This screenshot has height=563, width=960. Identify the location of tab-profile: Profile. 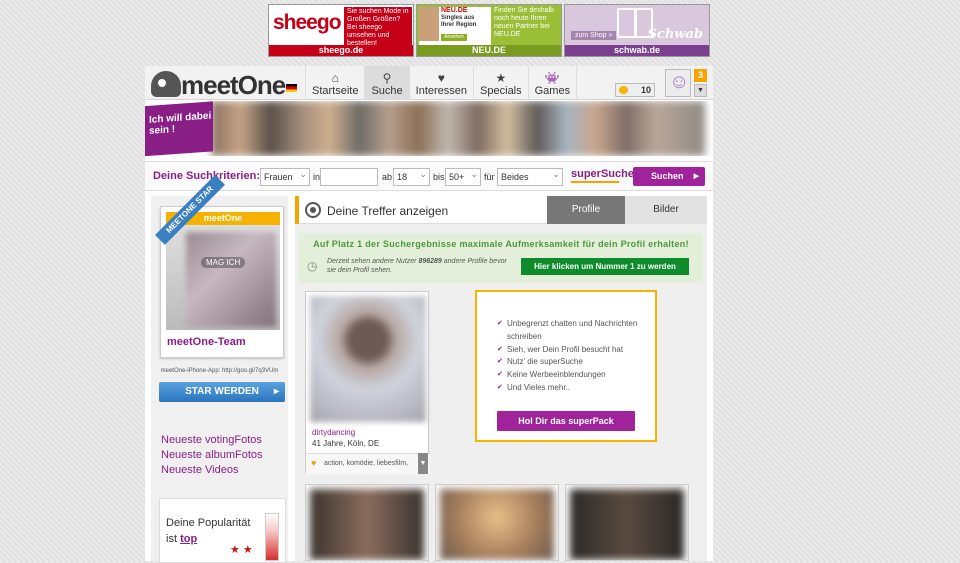
(586, 210).